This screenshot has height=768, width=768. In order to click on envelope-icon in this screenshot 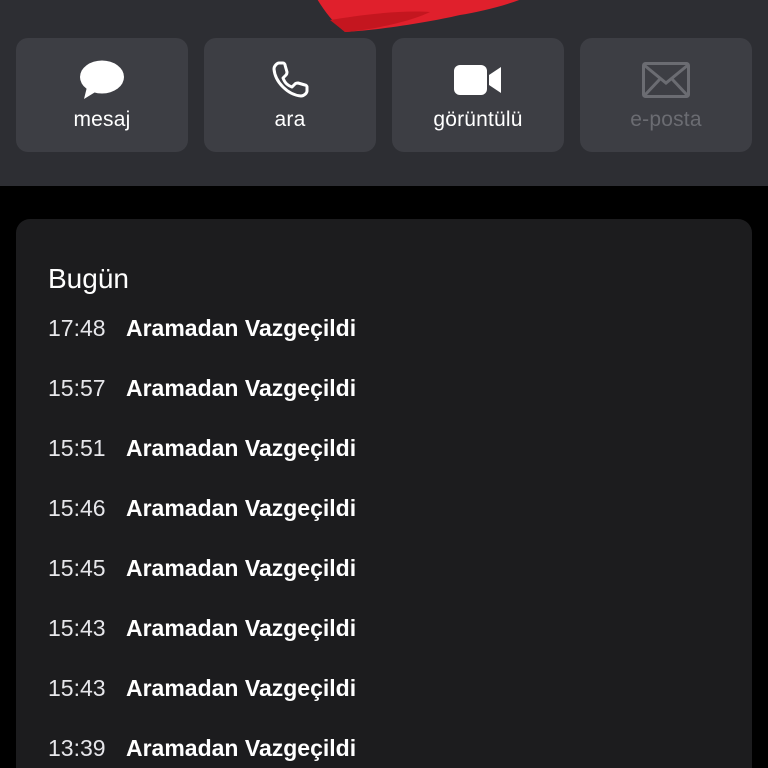, I will do `click(666, 80)`.